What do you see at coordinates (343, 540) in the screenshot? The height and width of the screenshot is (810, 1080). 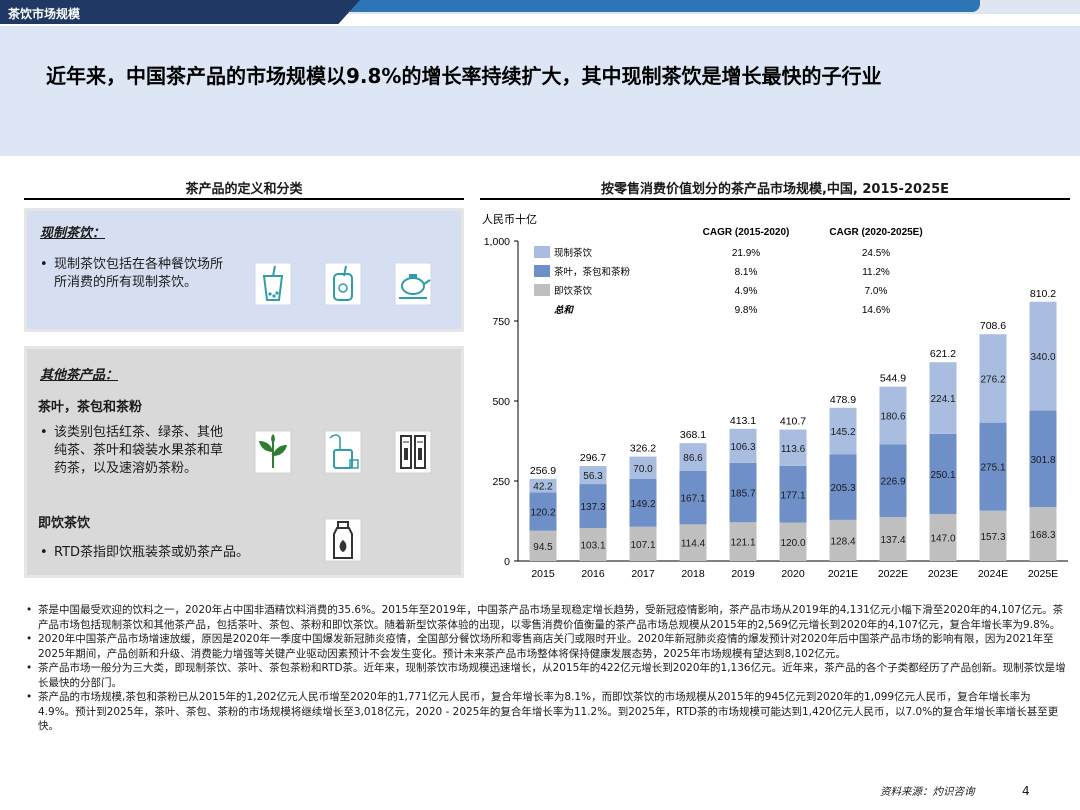 I see `bottled-tea-icon` at bounding box center [343, 540].